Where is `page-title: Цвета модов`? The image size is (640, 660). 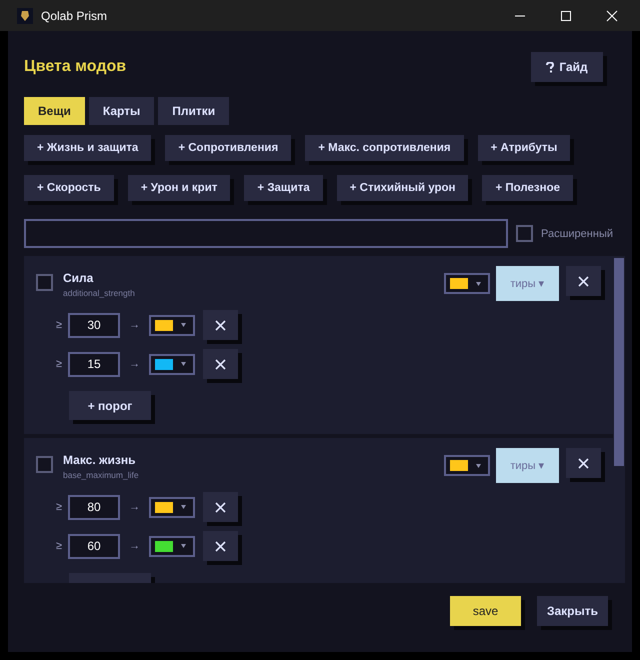 page-title: Цвета модов is located at coordinates (75, 67).